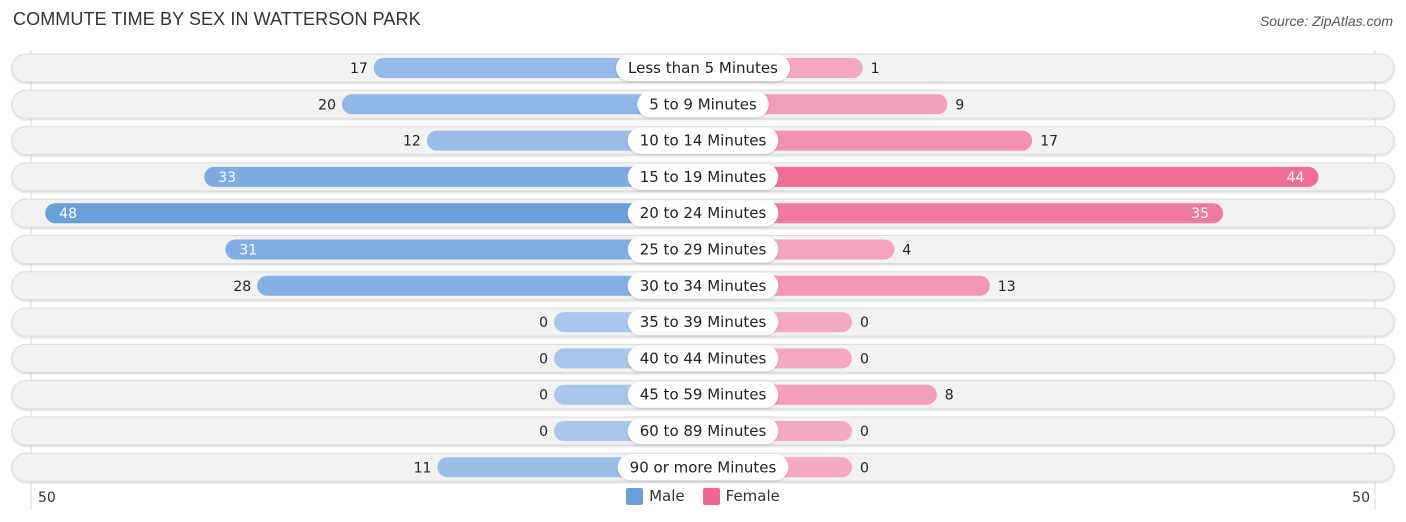 The width and height of the screenshot is (1406, 522). I want to click on bar-row: 20 9 5 to 9 Minutes, so click(703, 104).